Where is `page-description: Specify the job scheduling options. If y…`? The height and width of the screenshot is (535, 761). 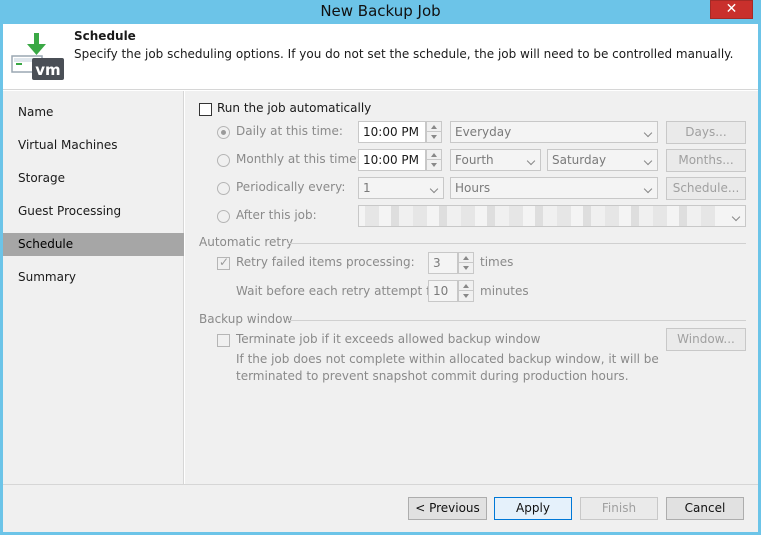 page-description: Specify the job scheduling options. If y… is located at coordinates (404, 54).